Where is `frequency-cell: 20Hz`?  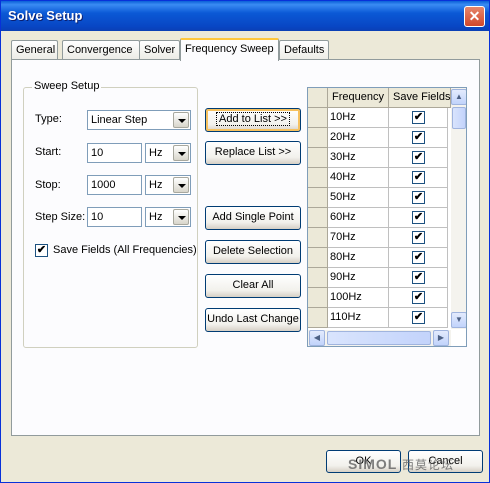 frequency-cell: 20Hz is located at coordinates (358, 138).